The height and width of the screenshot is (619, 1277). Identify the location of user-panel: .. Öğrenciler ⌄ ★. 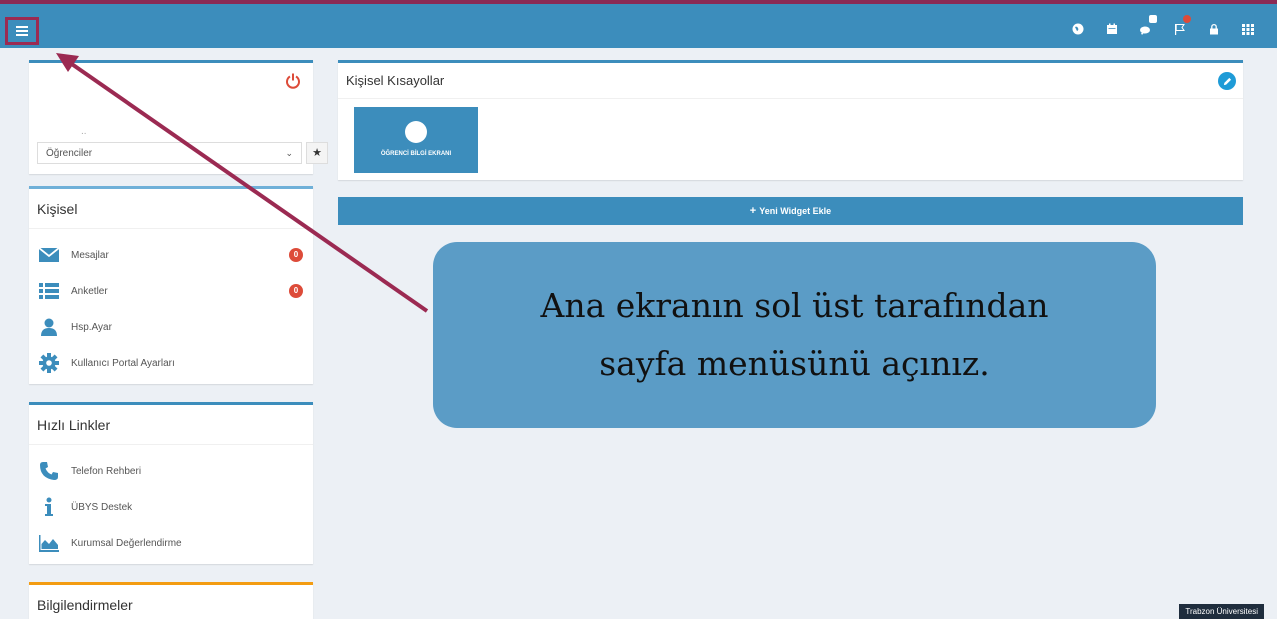
(178, 117).